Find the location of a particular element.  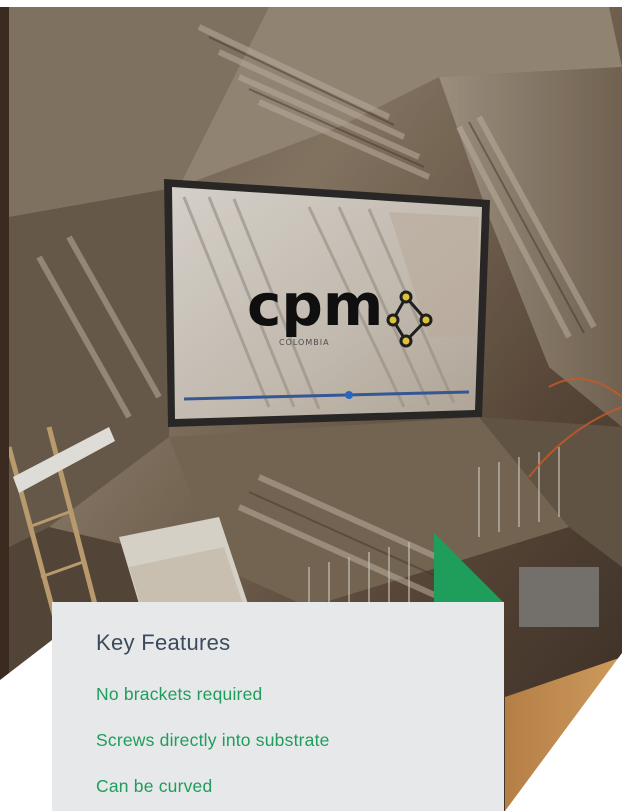

green-accent-tab is located at coordinates (469, 568).